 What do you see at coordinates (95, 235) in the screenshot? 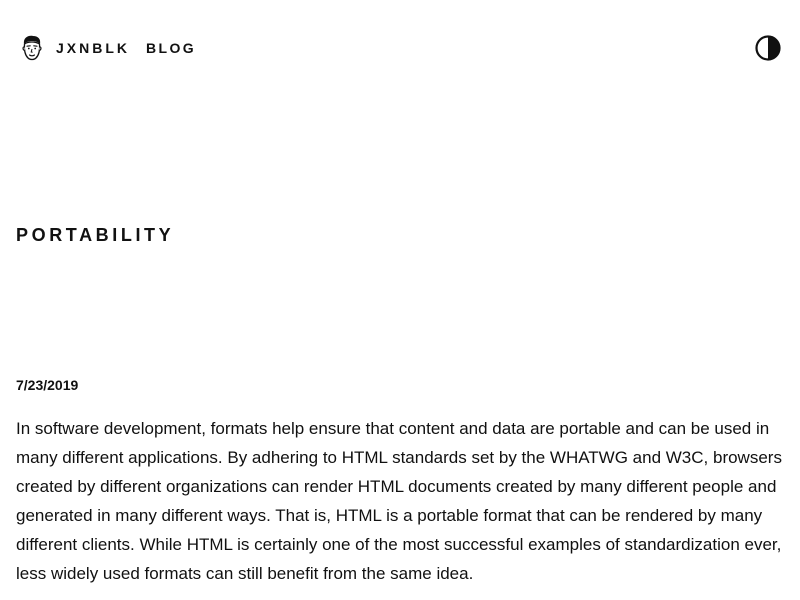
I see `page-title: PORTABILITY` at bounding box center [95, 235].